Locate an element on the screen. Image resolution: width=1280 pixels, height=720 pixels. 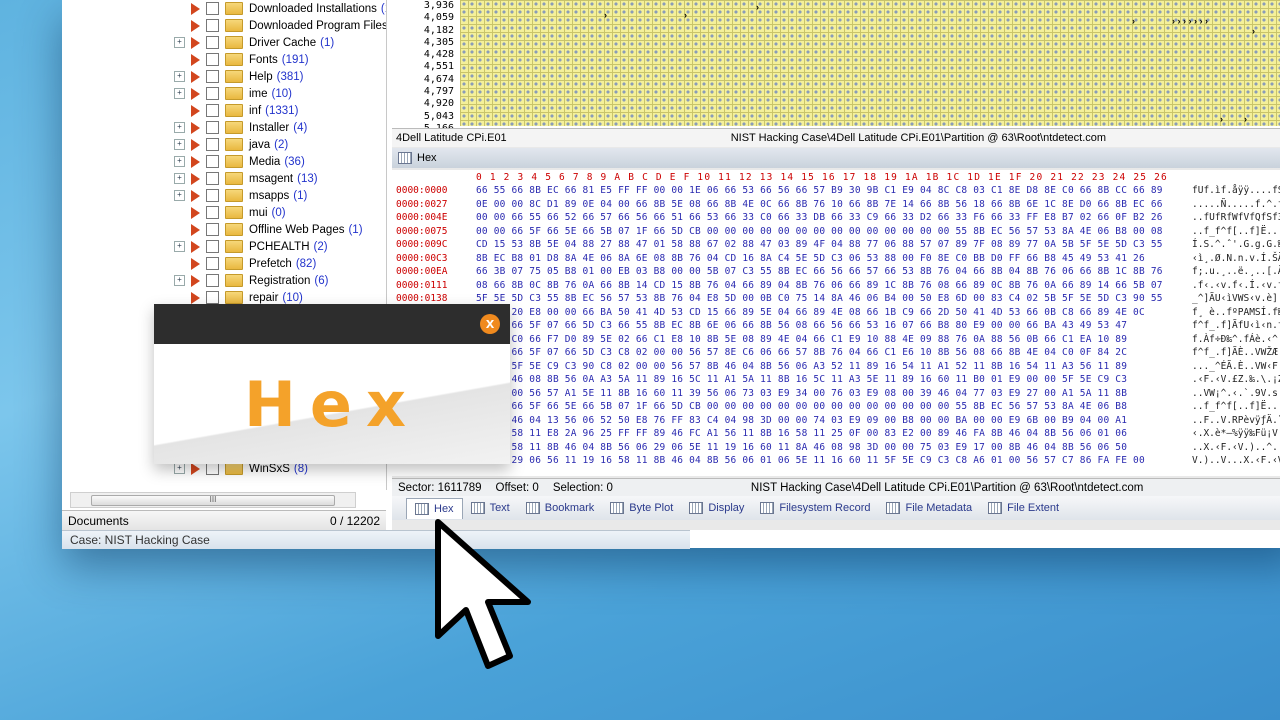
tree-item: mui (0) is located at coordinates (174, 212).